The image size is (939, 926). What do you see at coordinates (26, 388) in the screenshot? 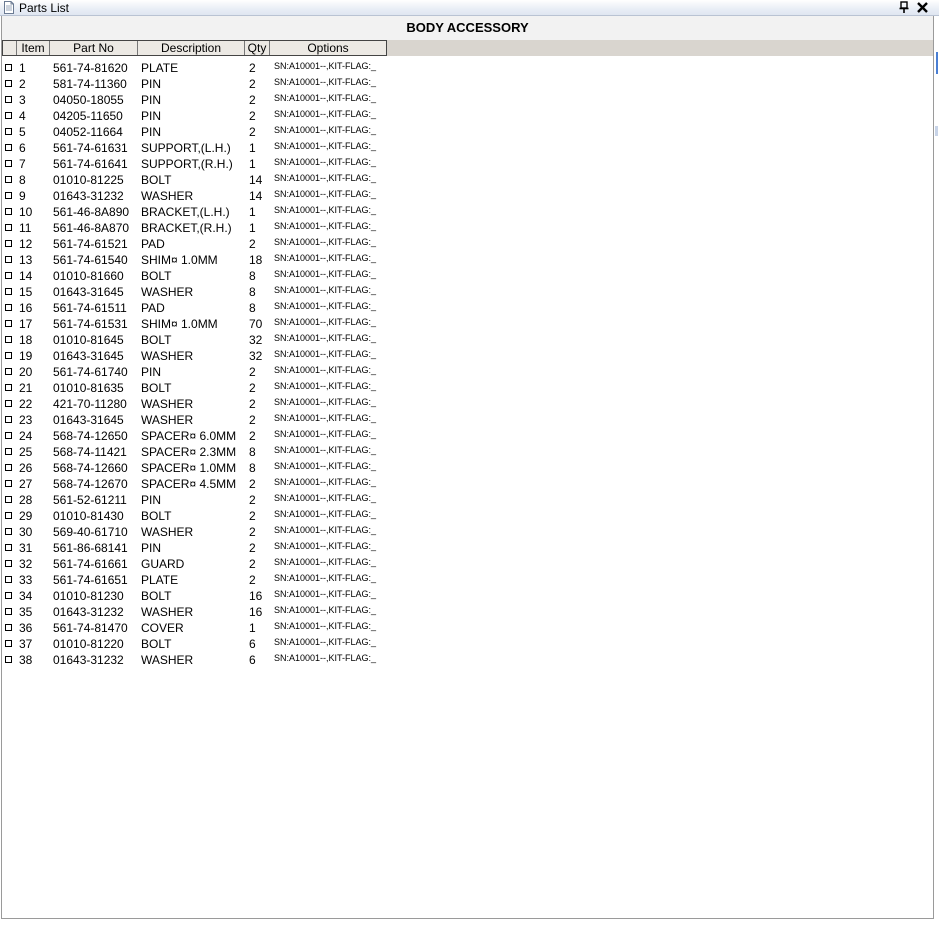
I see `item-cell: 21` at bounding box center [26, 388].